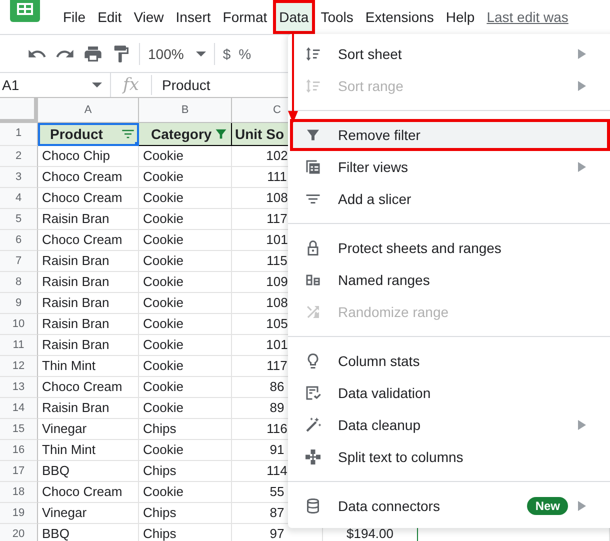 Image resolution: width=610 pixels, height=541 pixels. Describe the element at coordinates (294, 17) in the screenshot. I see `menu-item: Data` at that location.